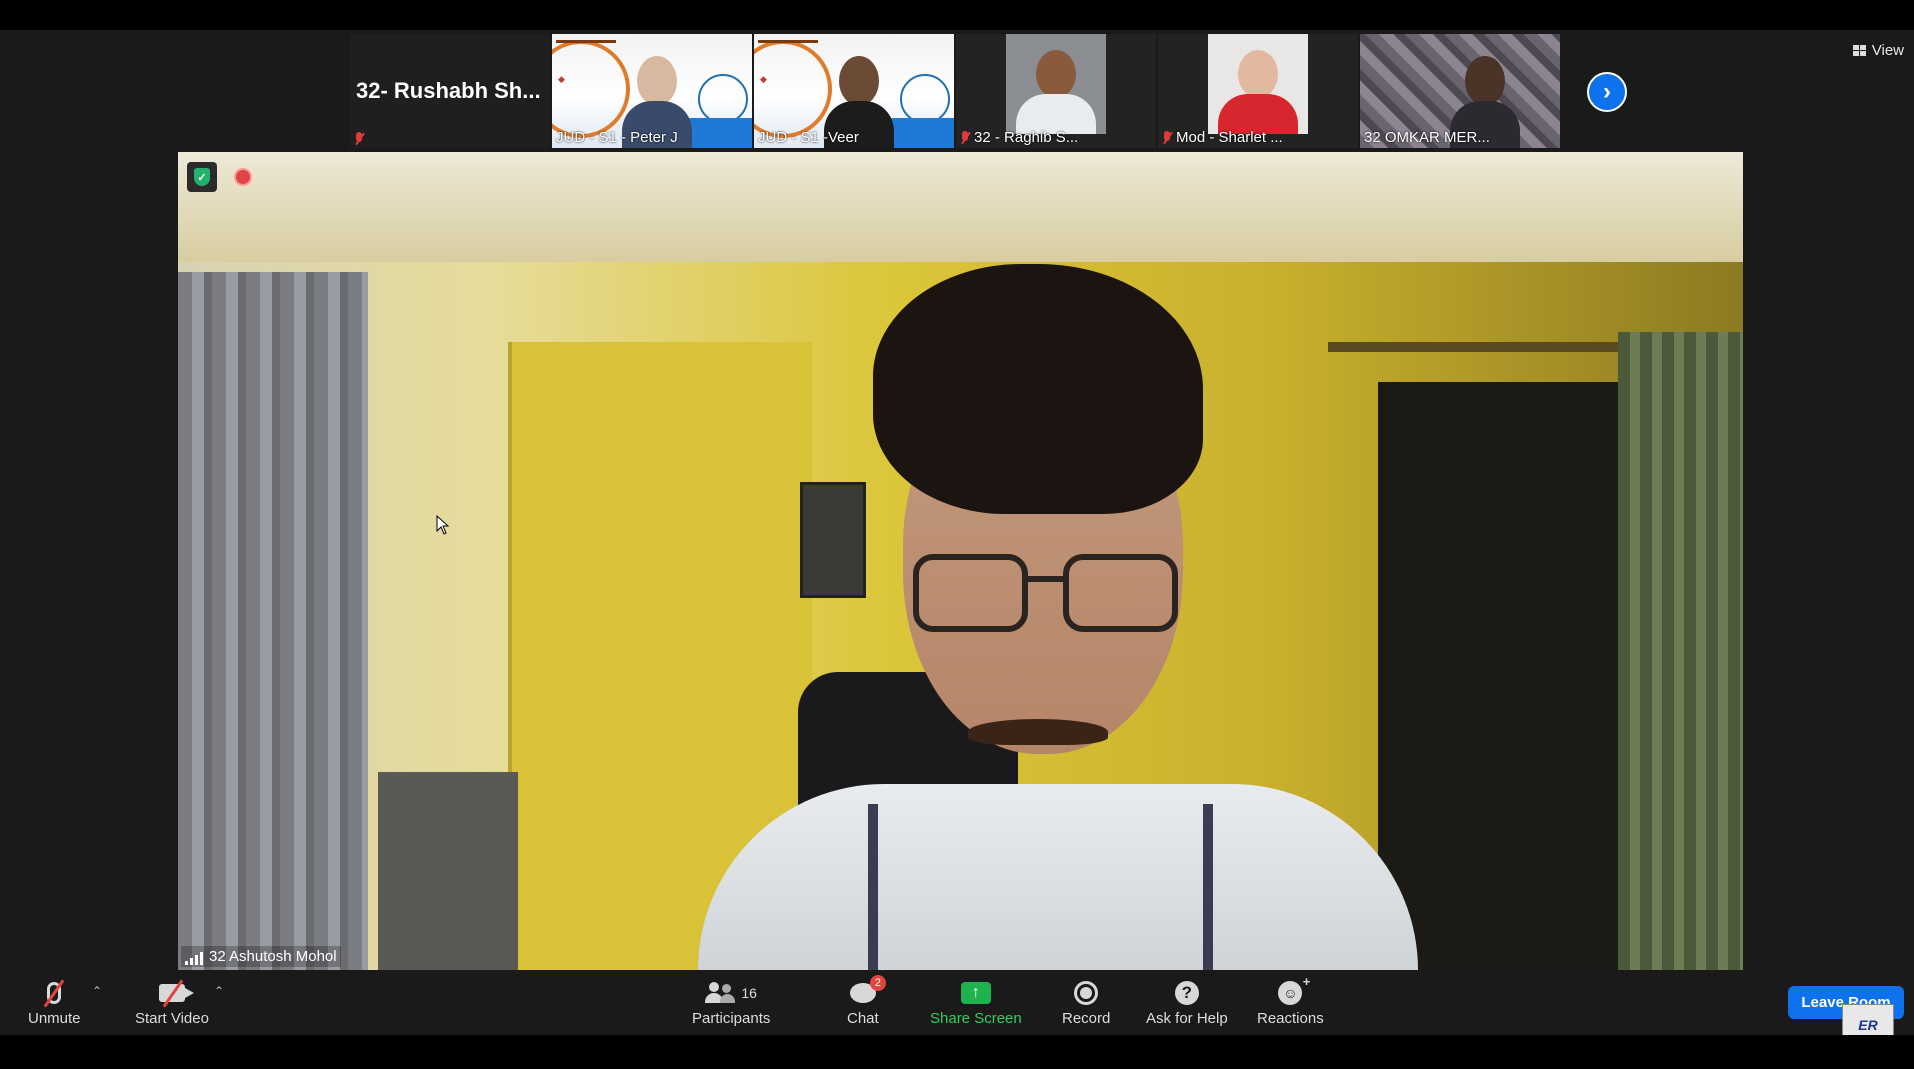  What do you see at coordinates (720, 993) in the screenshot?
I see `participants-icon` at bounding box center [720, 993].